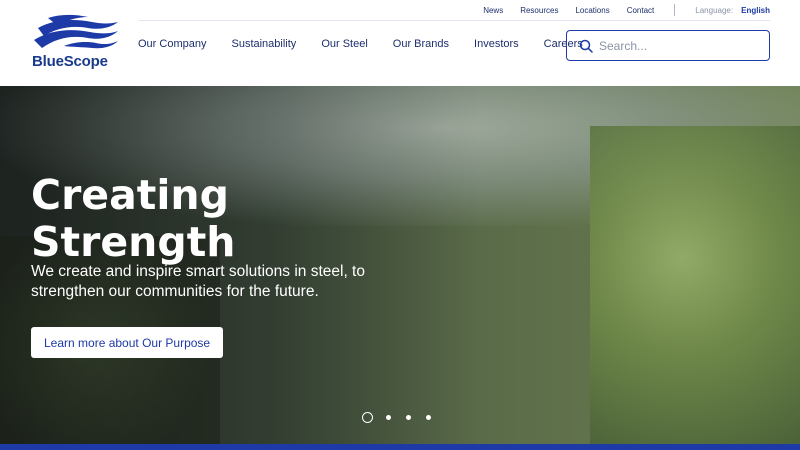 The height and width of the screenshot is (450, 800). I want to click on bluescope-logo-icon, so click(76, 31).